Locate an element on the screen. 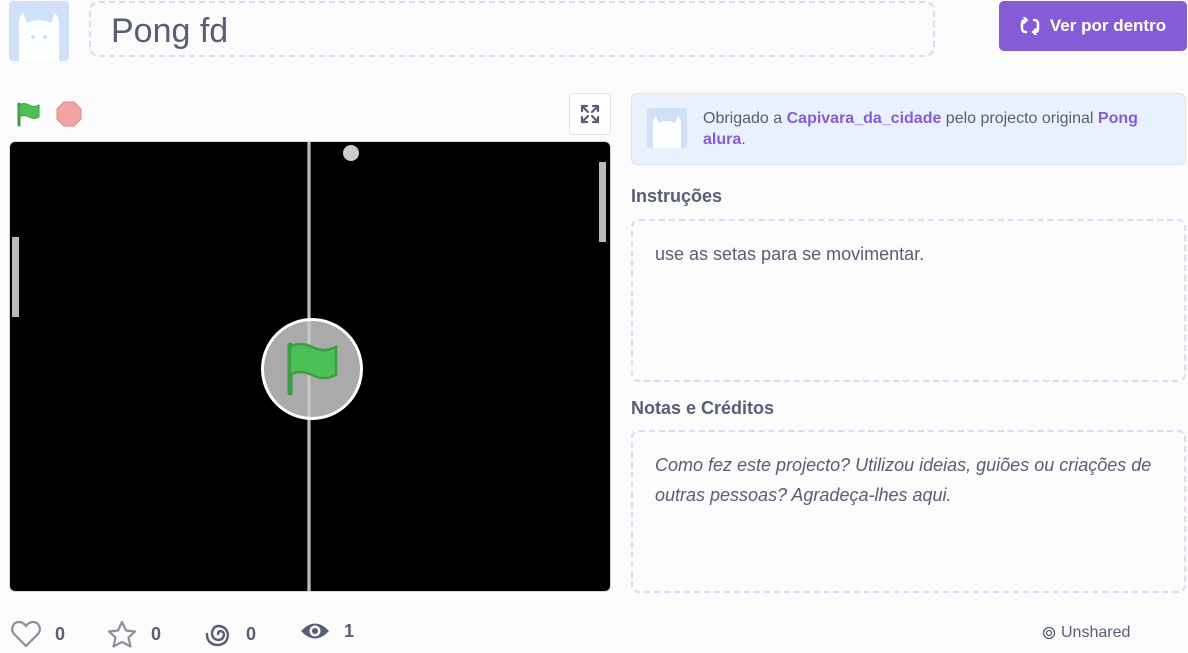 This screenshot has width=1188, height=653. stop-button is located at coordinates (69, 114).